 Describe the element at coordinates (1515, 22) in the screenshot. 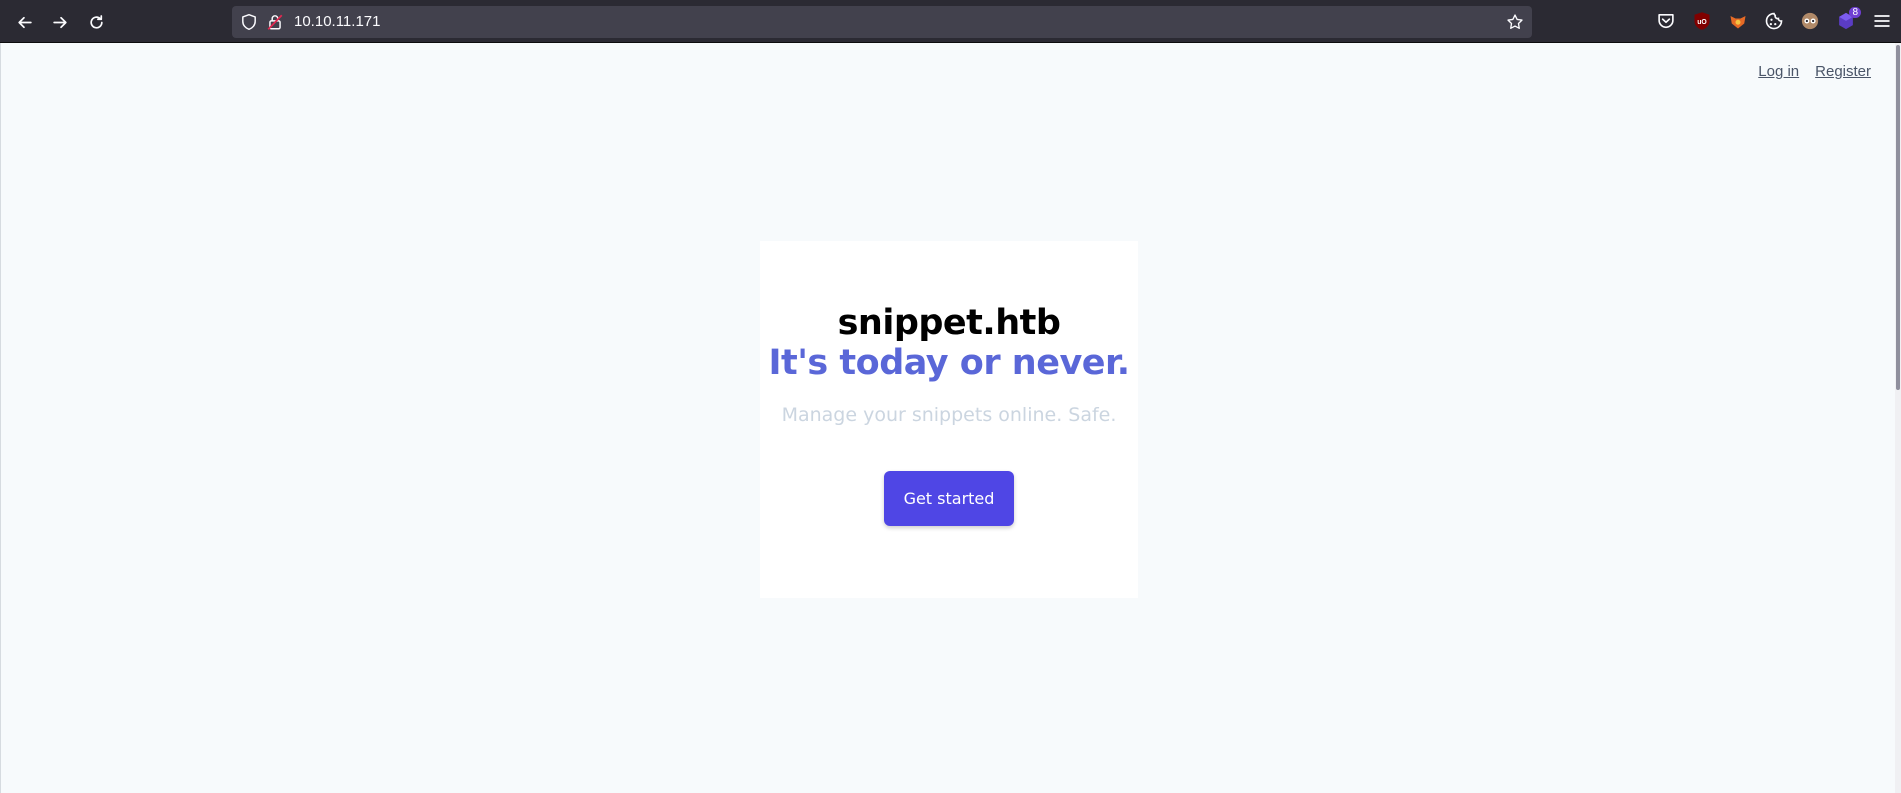

I see `bookmark-star-icon` at that location.